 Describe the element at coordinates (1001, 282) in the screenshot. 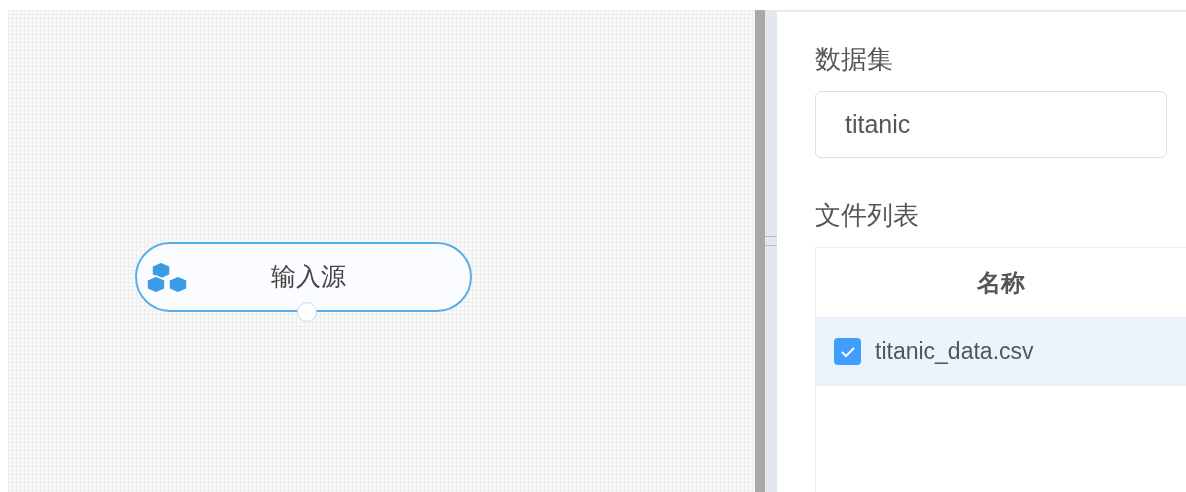

I see `column-header: 名称` at that location.